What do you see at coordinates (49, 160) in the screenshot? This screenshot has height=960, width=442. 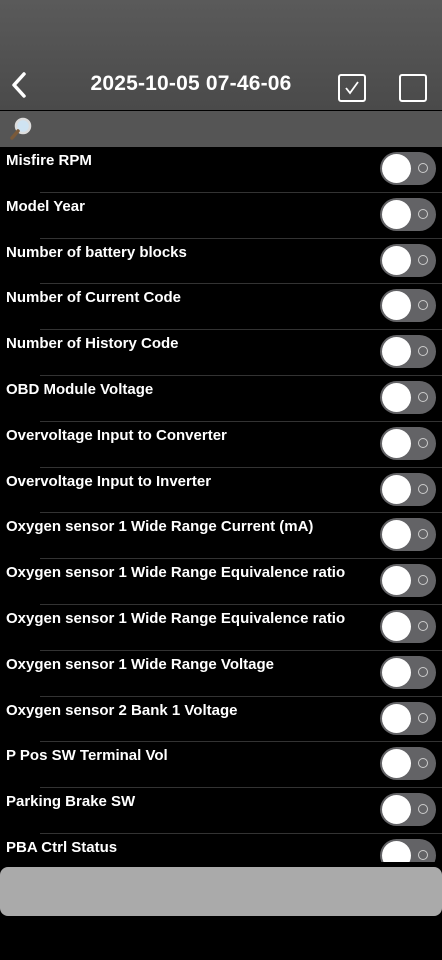 I see `list-item-label: Misfire RPM` at bounding box center [49, 160].